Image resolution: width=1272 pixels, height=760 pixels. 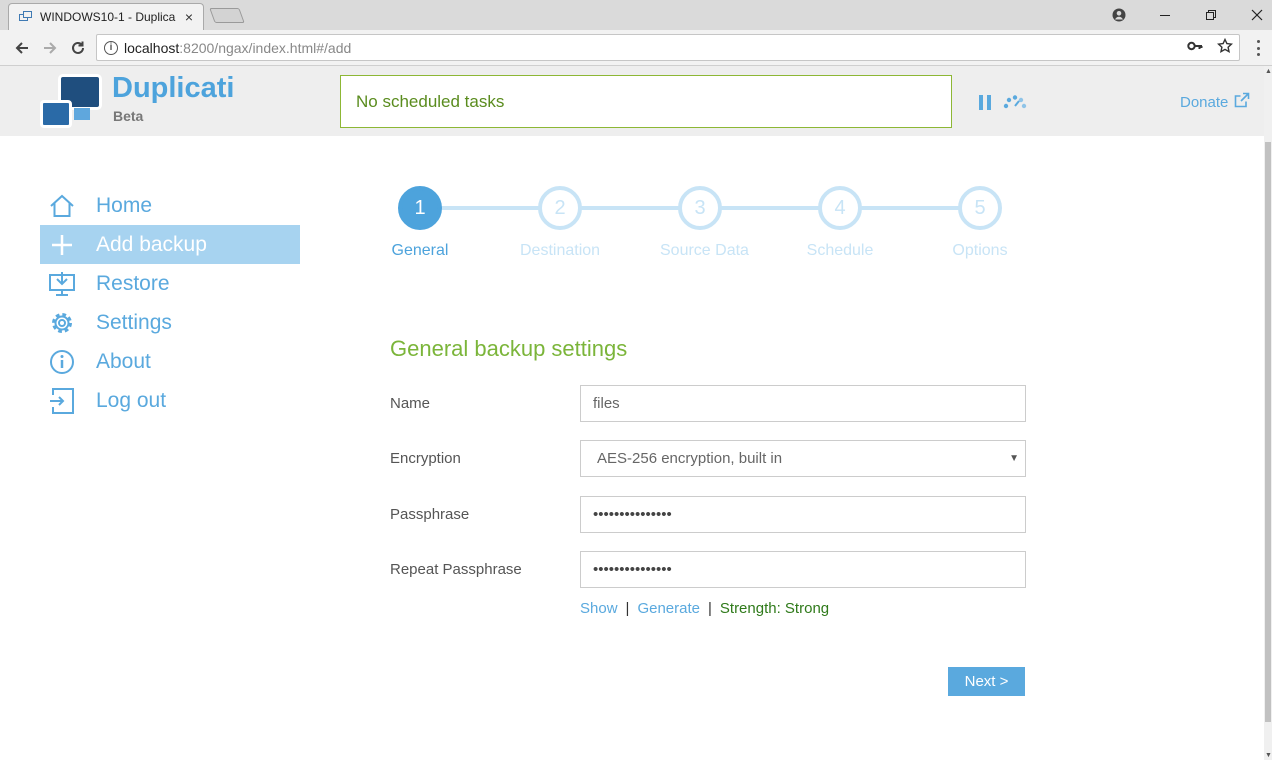 What do you see at coordinates (632, 569) in the screenshot?
I see `repeat-passphrase-value: •••••••••••••••` at bounding box center [632, 569].